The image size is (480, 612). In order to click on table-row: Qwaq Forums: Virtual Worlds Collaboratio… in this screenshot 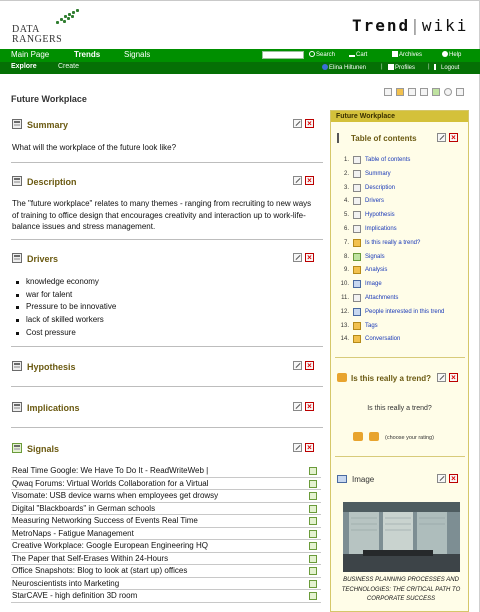, I will do `click(166, 484)`.